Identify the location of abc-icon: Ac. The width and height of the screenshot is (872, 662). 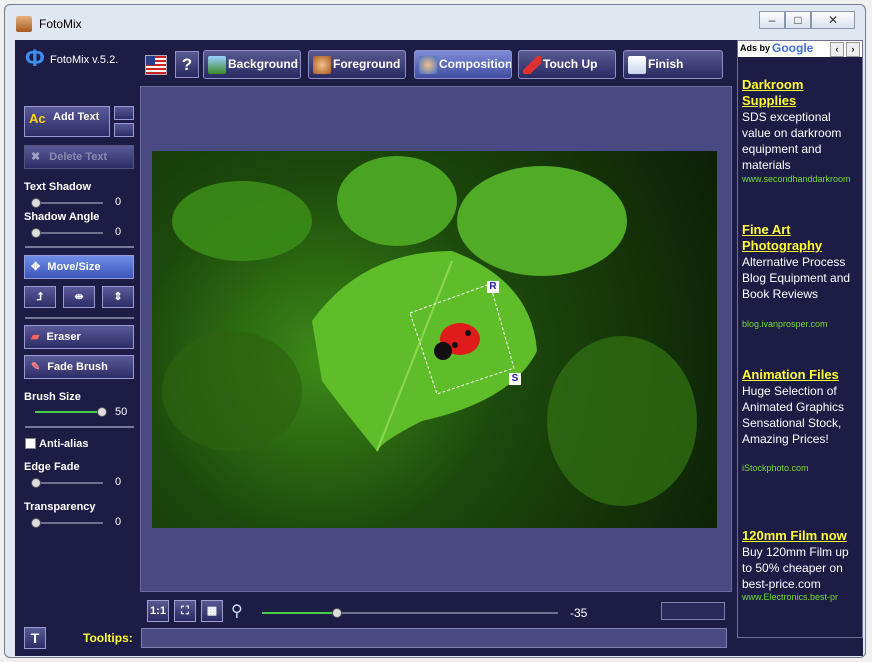
(37, 118).